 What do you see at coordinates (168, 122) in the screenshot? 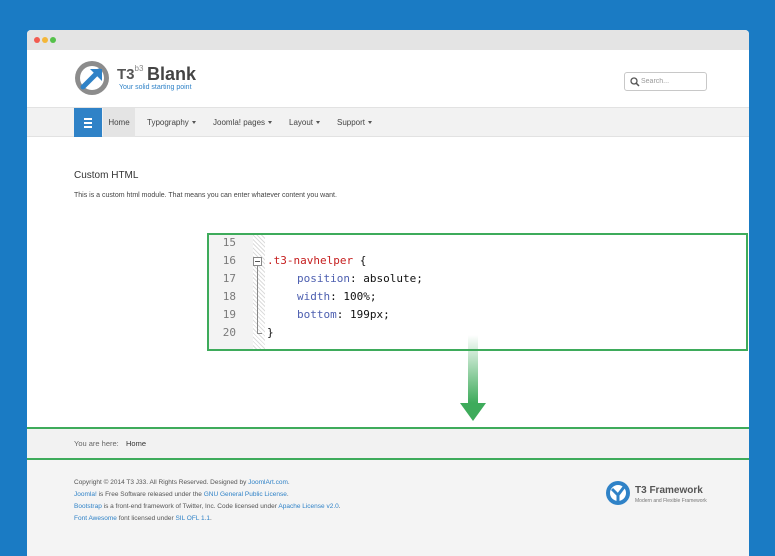
I see `nav-item-label: Typography` at bounding box center [168, 122].